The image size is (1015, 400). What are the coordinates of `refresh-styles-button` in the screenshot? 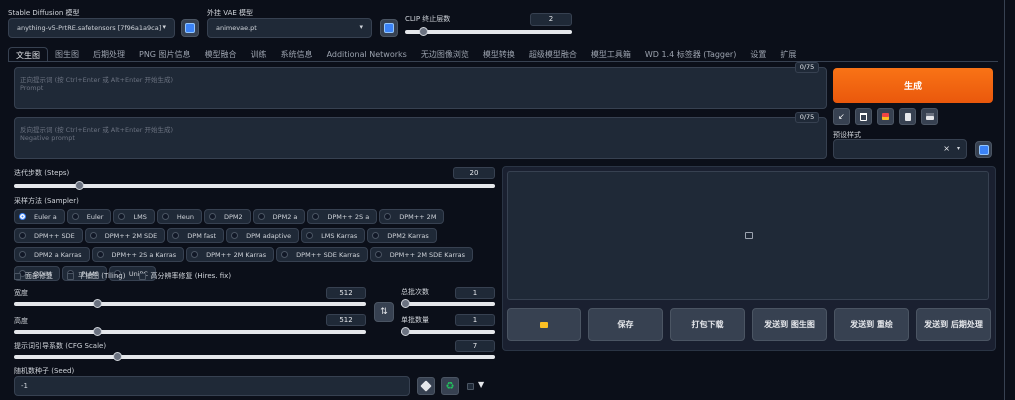 It's located at (983, 149).